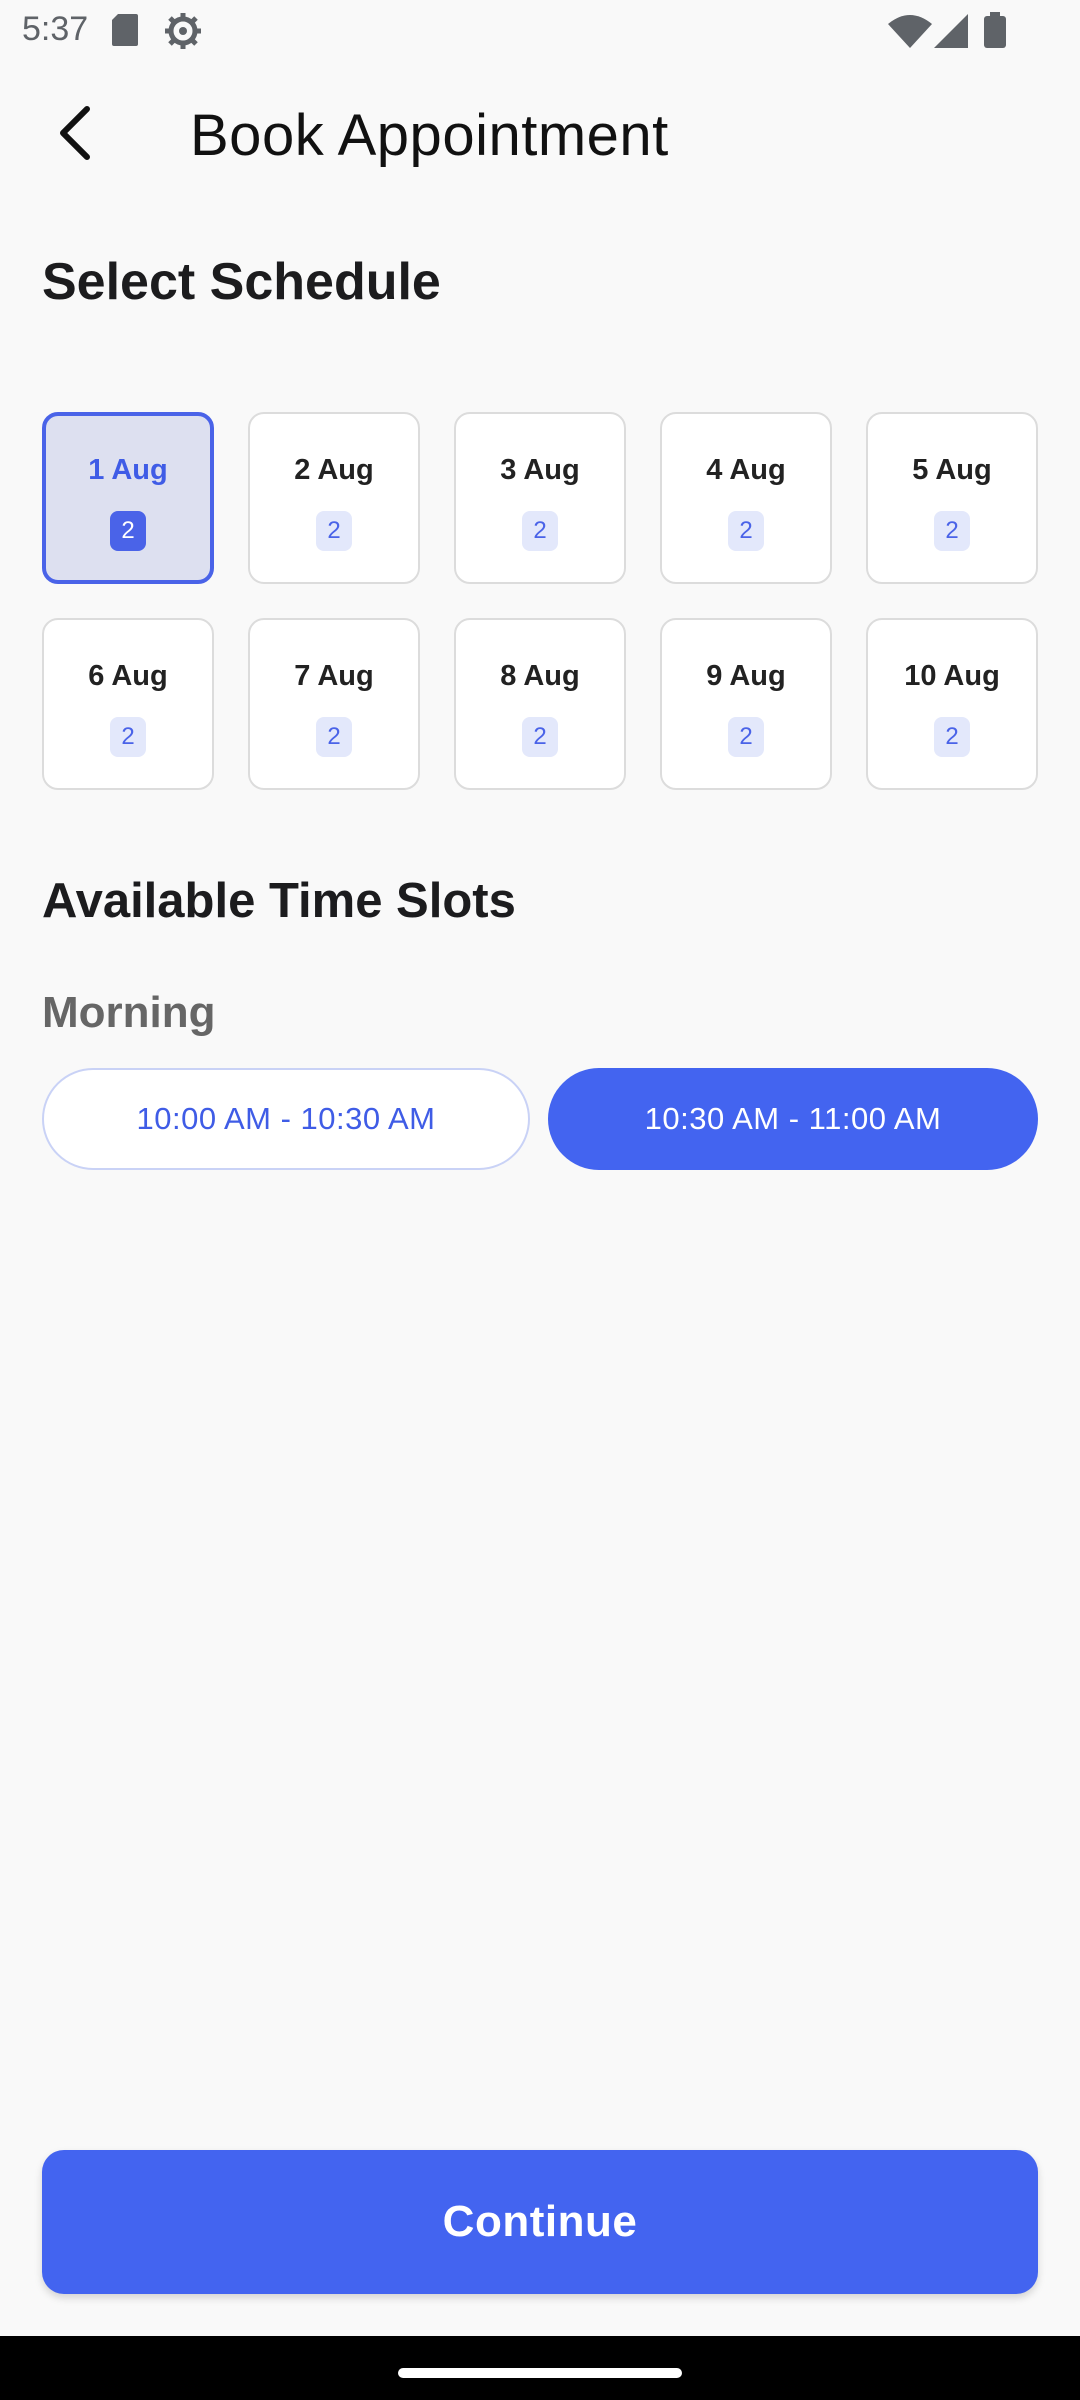 The width and height of the screenshot is (1080, 2400). What do you see at coordinates (746, 676) in the screenshot?
I see `date-label: 9 Aug` at bounding box center [746, 676].